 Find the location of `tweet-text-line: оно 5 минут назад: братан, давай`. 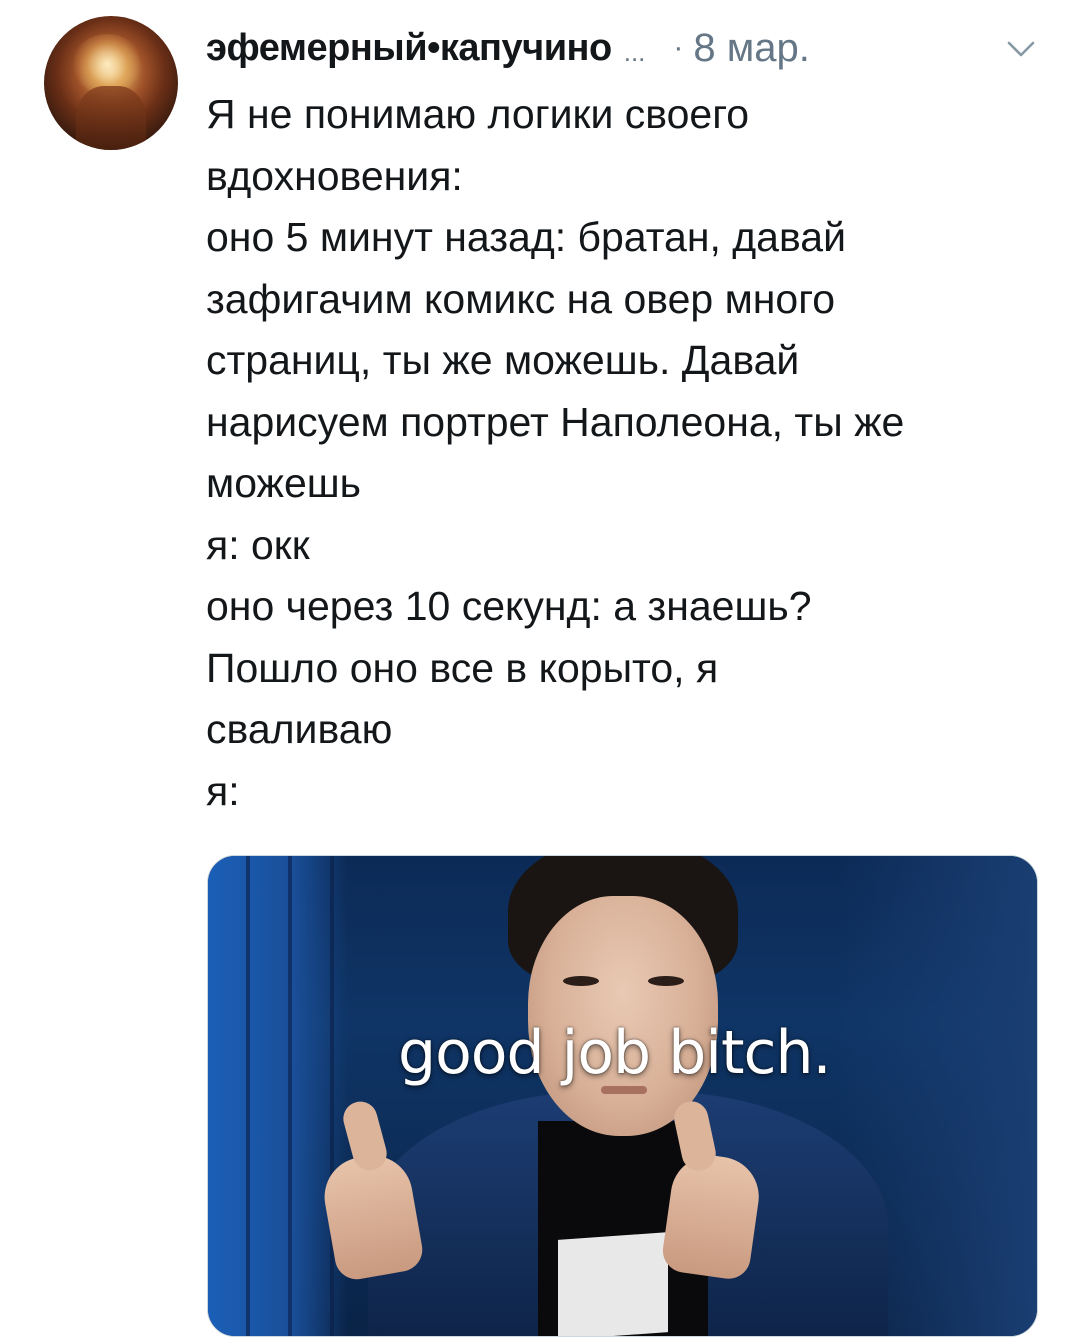

tweet-text-line: оно 5 минут назад: братан, давай is located at coordinates (526, 237).